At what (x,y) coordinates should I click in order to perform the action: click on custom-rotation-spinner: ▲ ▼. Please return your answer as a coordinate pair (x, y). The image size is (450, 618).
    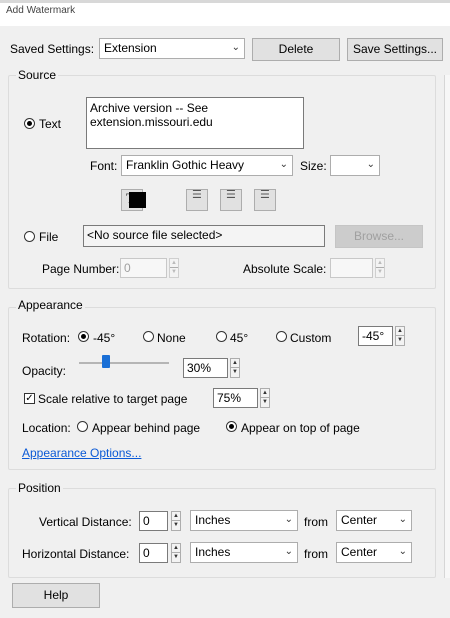
    Looking at the image, I should click on (400, 336).